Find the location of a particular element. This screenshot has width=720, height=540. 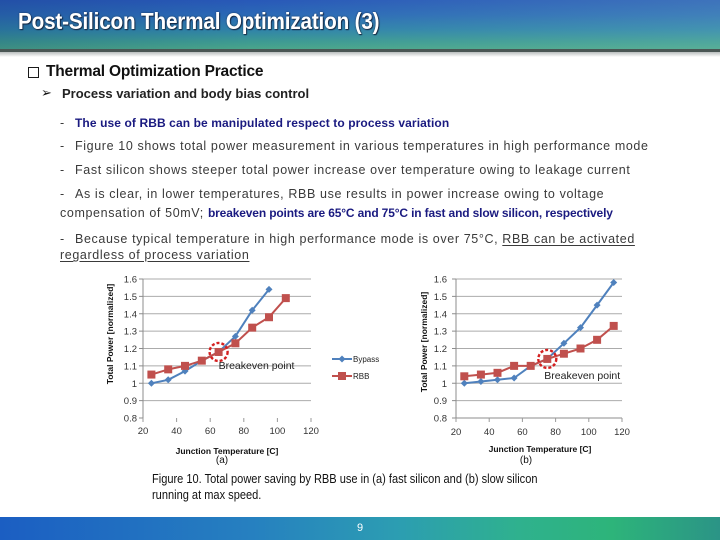

chart-b-ytick-label: 1.5 is located at coordinates (440, 297).